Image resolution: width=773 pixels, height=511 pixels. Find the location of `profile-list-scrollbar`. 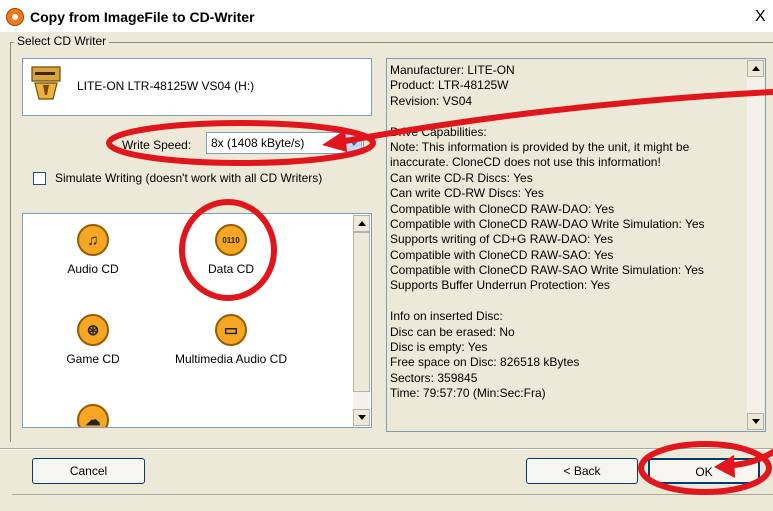

profile-list-scrollbar is located at coordinates (361, 320).